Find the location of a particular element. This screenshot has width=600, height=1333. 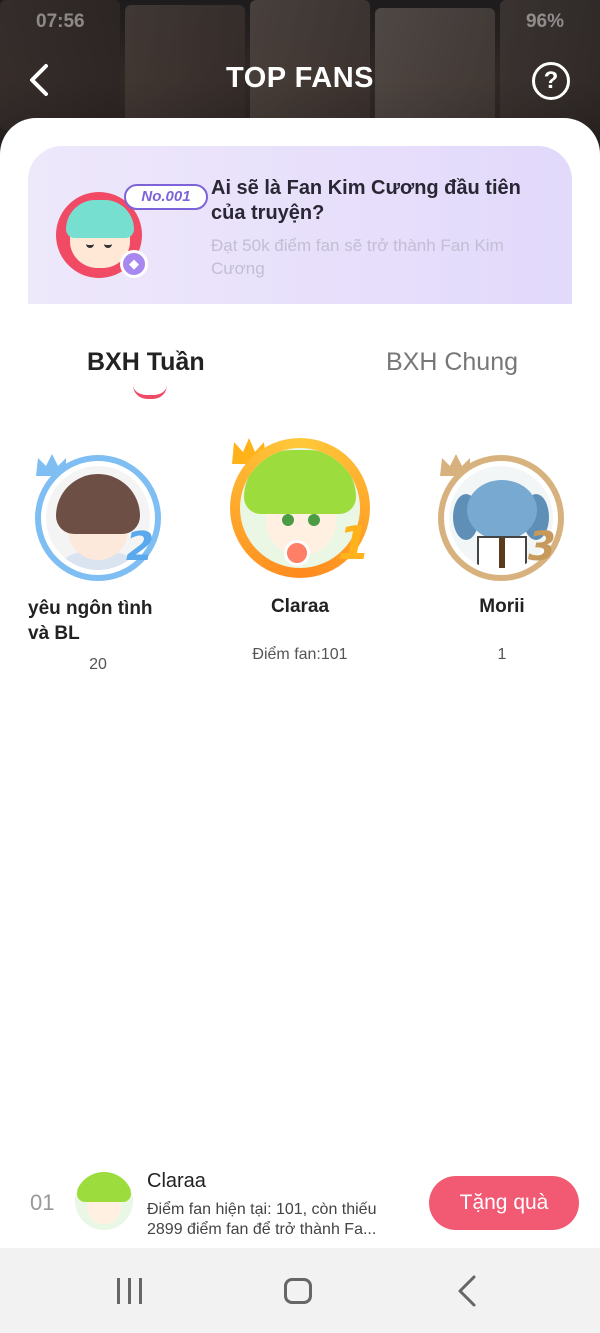

recent-apps-button is located at coordinates (130, 1291).